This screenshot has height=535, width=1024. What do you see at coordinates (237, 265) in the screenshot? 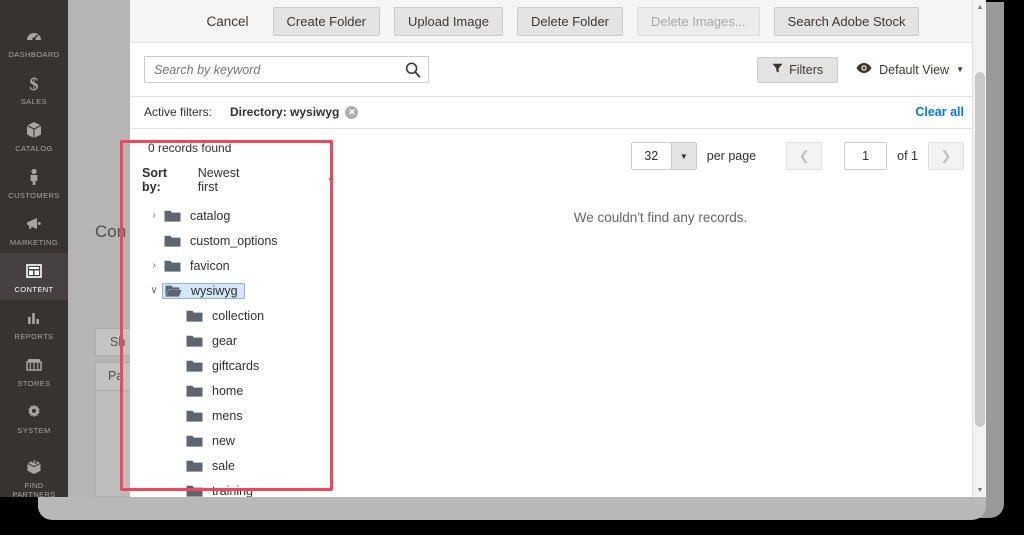
I see `tree-item-favicon: › favicon` at bounding box center [237, 265].